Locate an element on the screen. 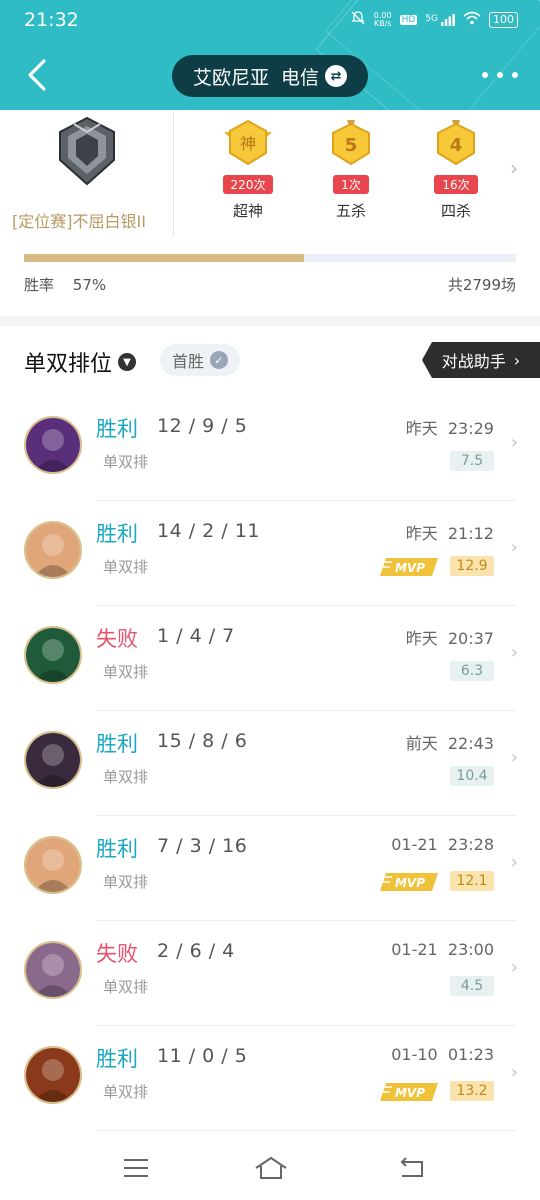 The image size is (540, 1200). legendary-badge-icon: 神 is located at coordinates (248, 142).